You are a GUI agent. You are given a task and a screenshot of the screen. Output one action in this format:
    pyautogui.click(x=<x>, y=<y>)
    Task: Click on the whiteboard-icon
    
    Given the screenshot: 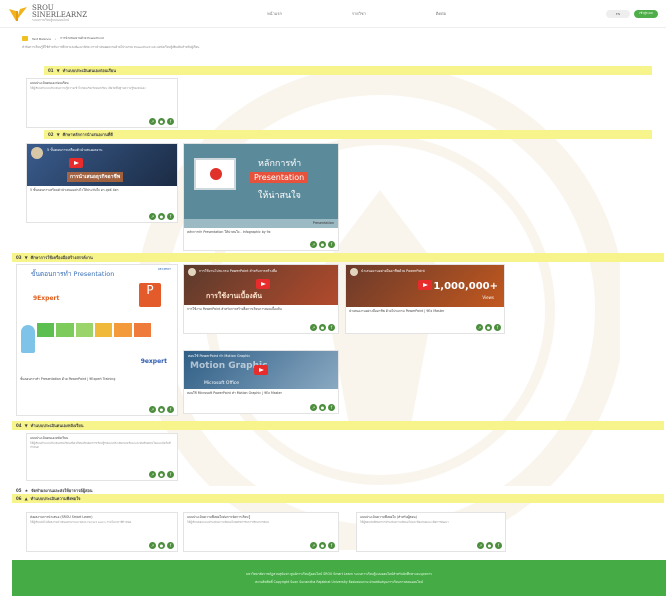 What is the action you would take?
    pyautogui.click(x=215, y=174)
    